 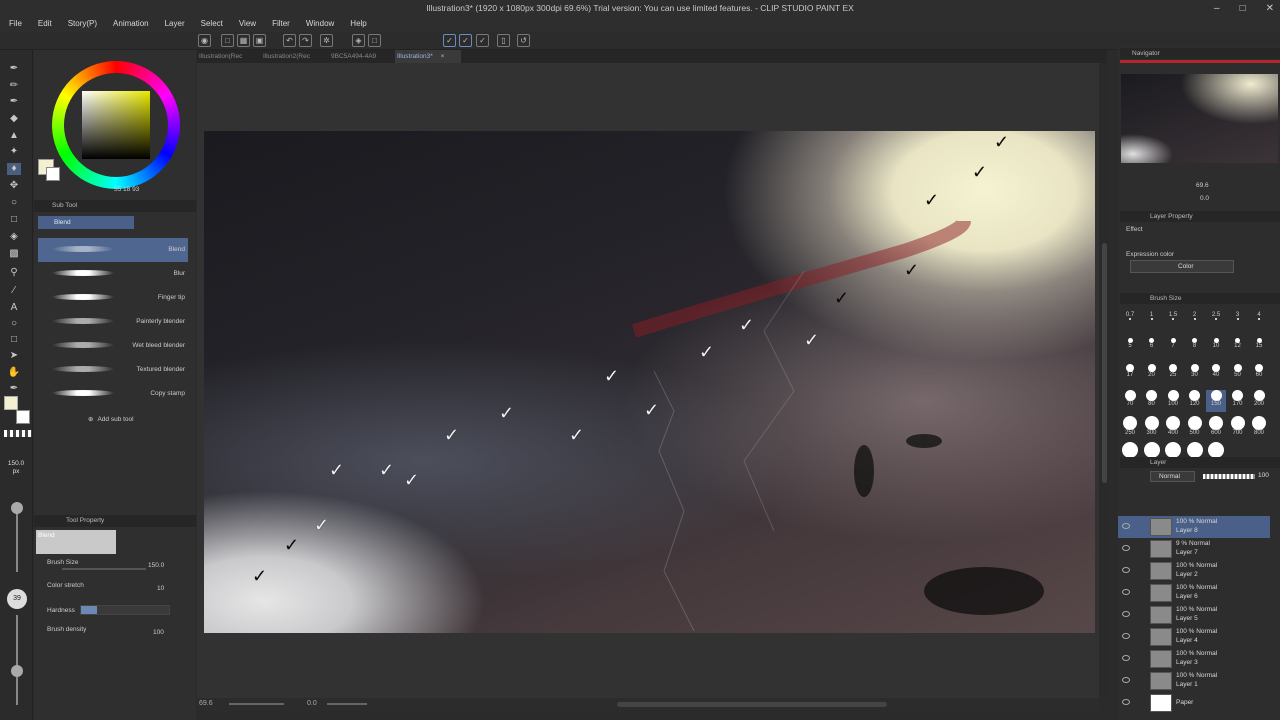 What do you see at coordinates (1104, 363) in the screenshot?
I see `scroll-thumb` at bounding box center [1104, 363].